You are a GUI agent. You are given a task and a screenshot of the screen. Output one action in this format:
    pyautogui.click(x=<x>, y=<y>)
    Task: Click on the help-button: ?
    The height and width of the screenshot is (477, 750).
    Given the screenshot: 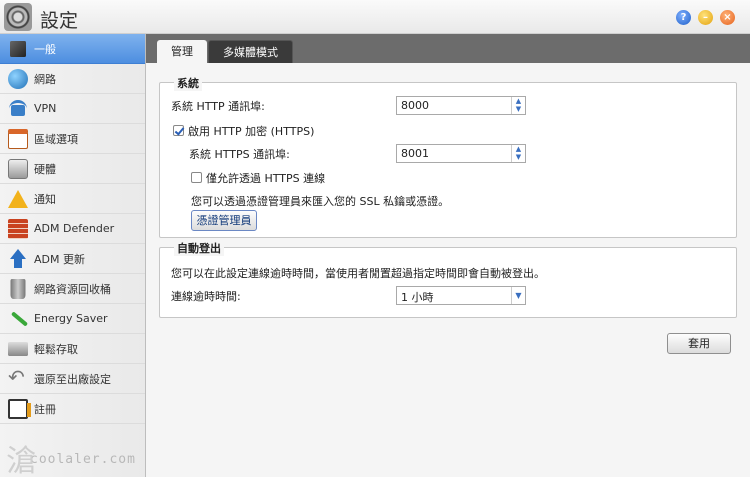 What is the action you would take?
    pyautogui.click(x=683, y=17)
    